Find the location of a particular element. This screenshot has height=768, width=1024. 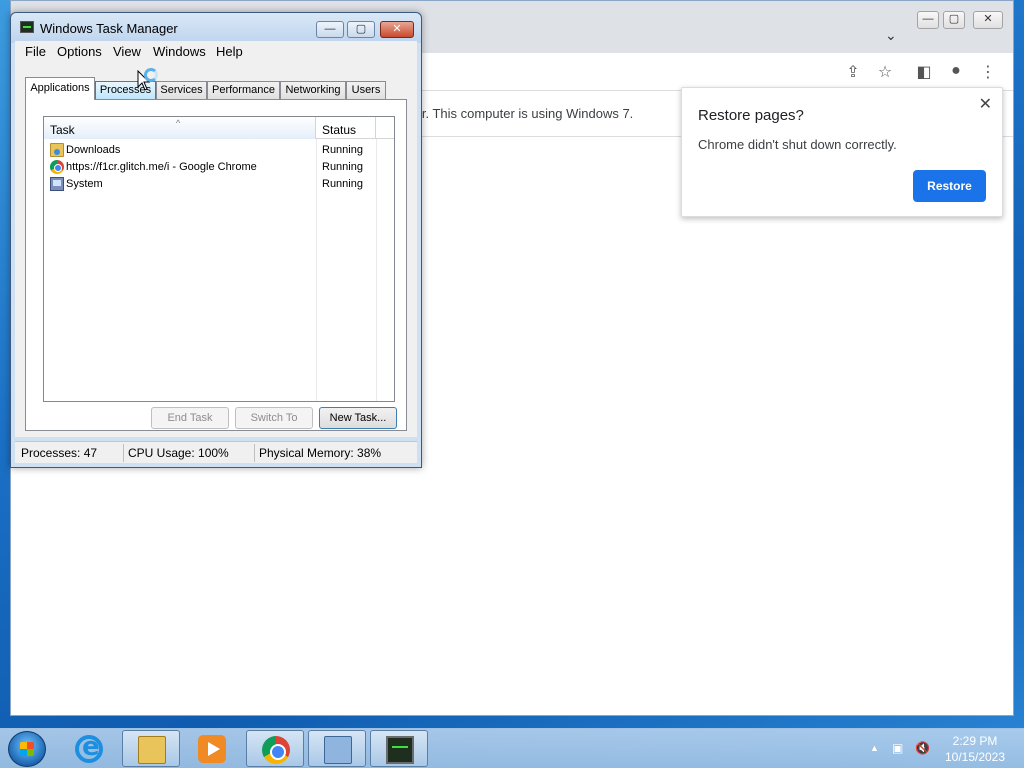

minimize-button: — is located at coordinates (330, 29).